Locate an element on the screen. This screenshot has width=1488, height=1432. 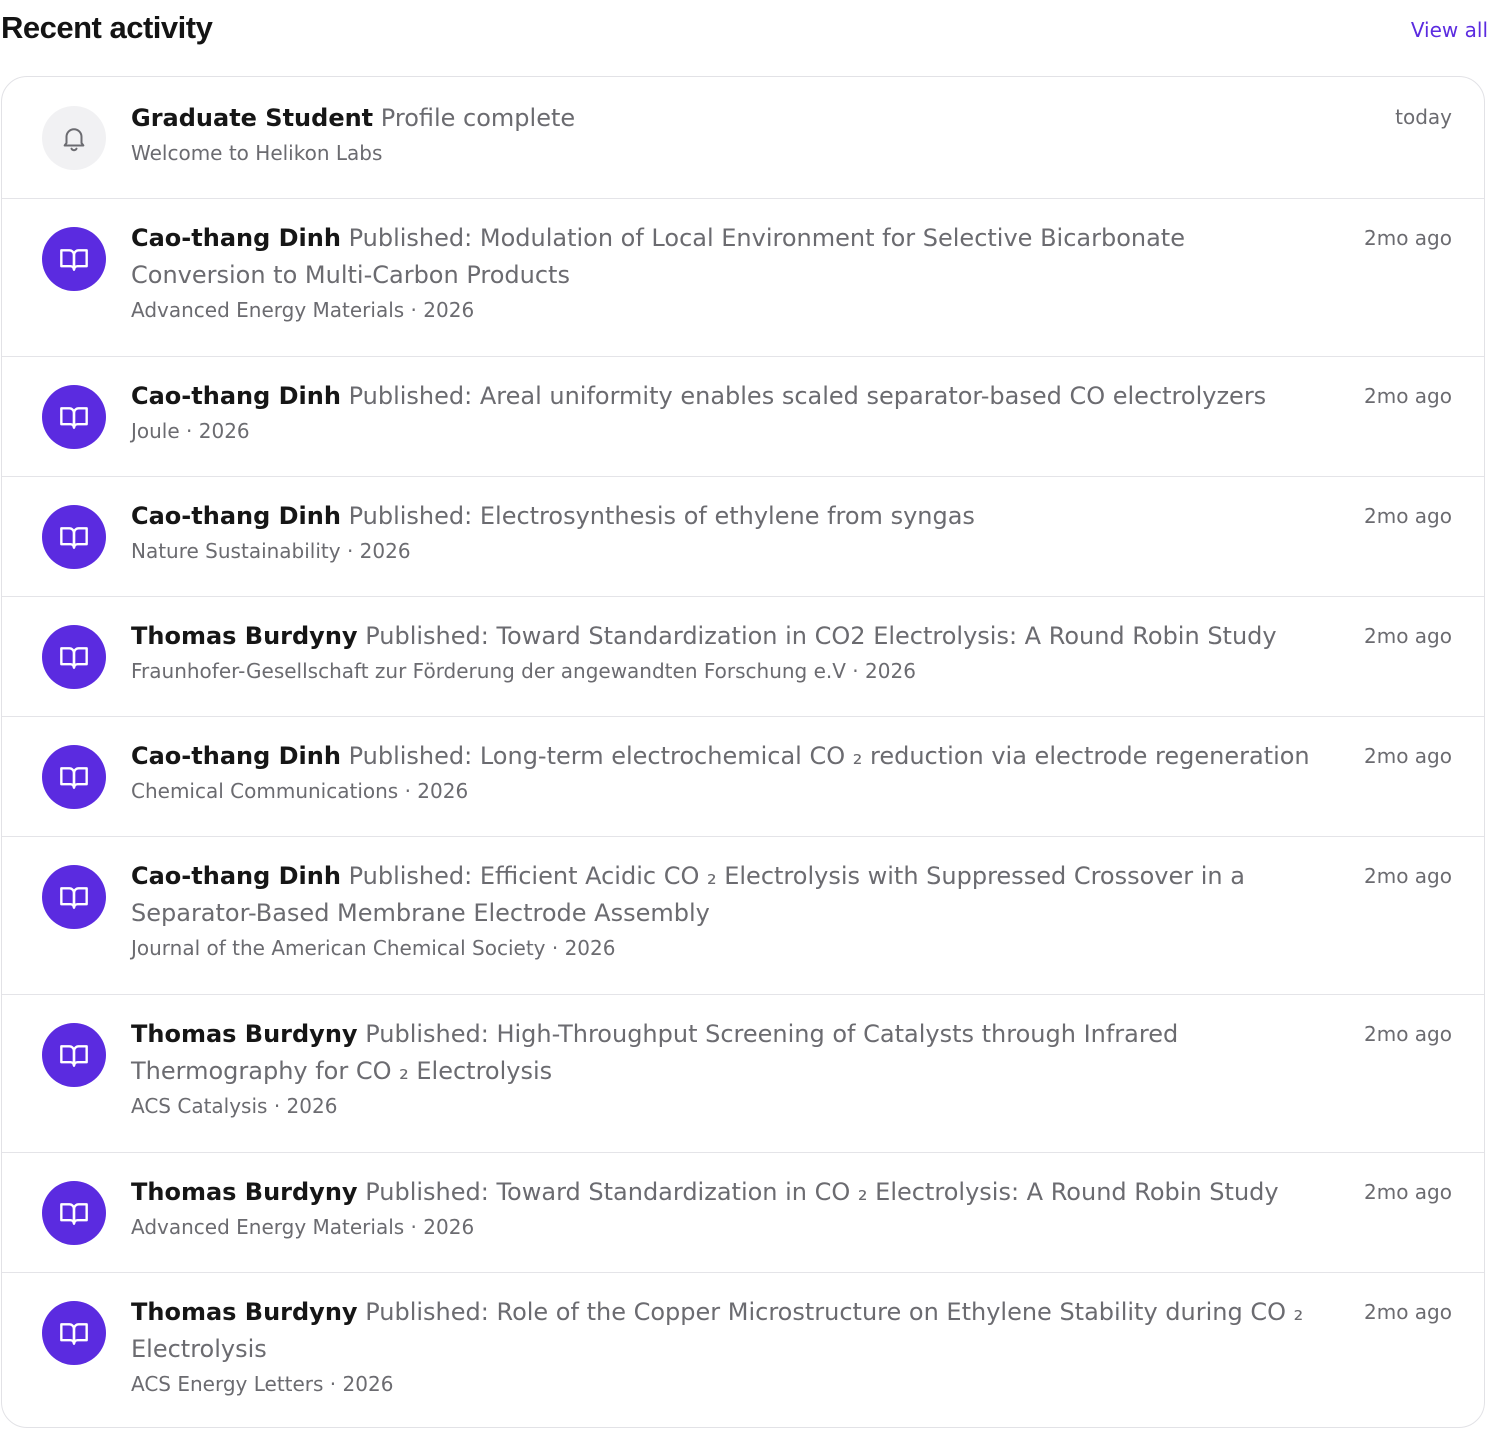
activity-subtitle: Welcome to Helikon Labs is located at coordinates (257, 153).